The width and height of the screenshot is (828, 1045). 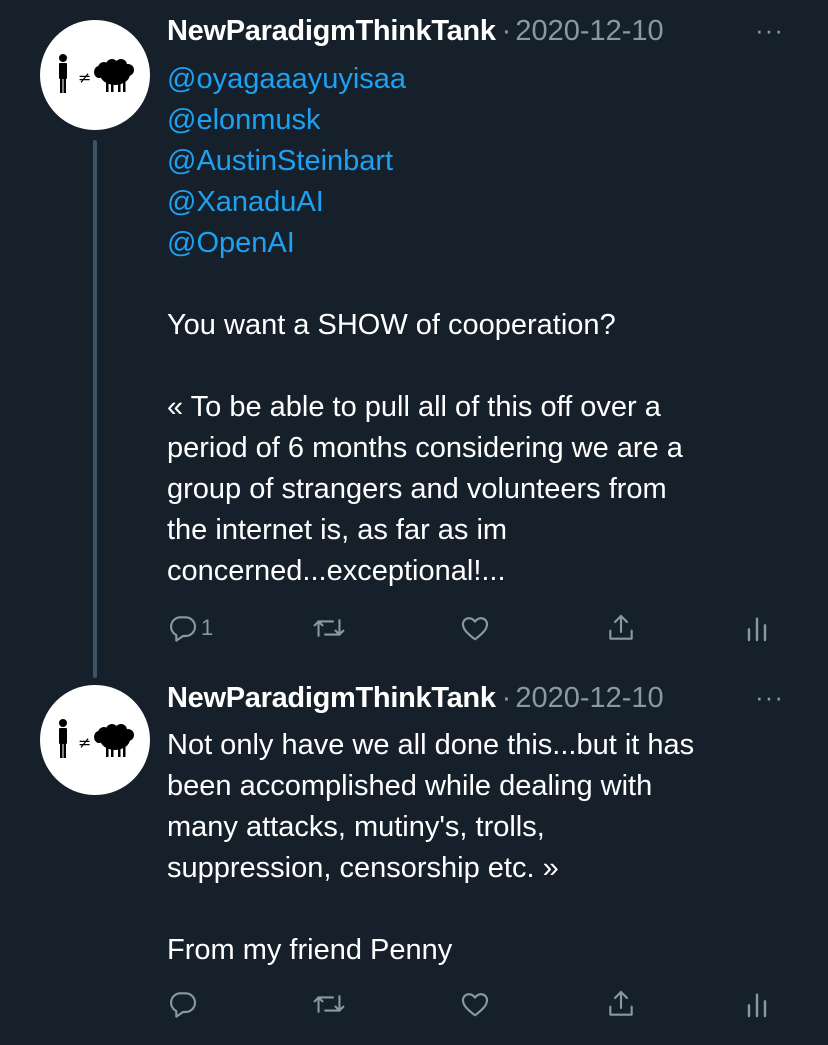 What do you see at coordinates (286, 202) in the screenshot?
I see `mention-link: @XanaduAI` at bounding box center [286, 202].